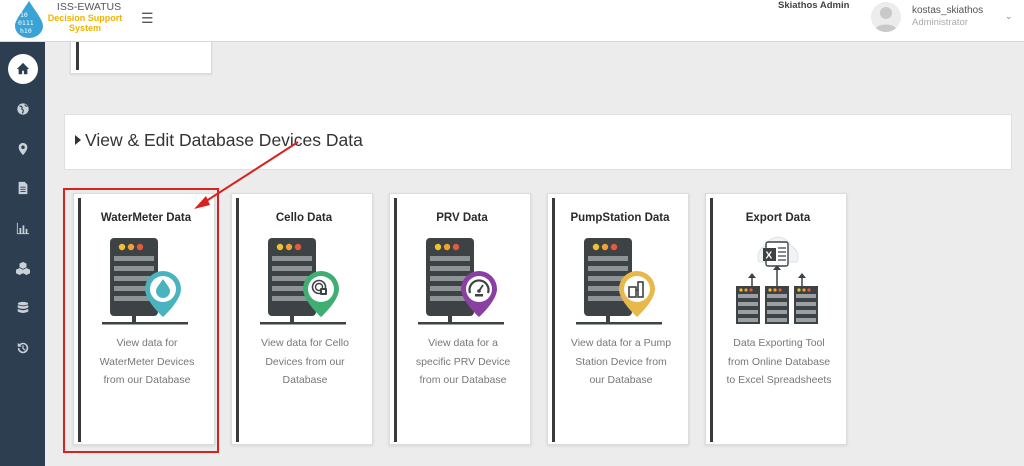  I want to click on highlight-box, so click(141, 320).